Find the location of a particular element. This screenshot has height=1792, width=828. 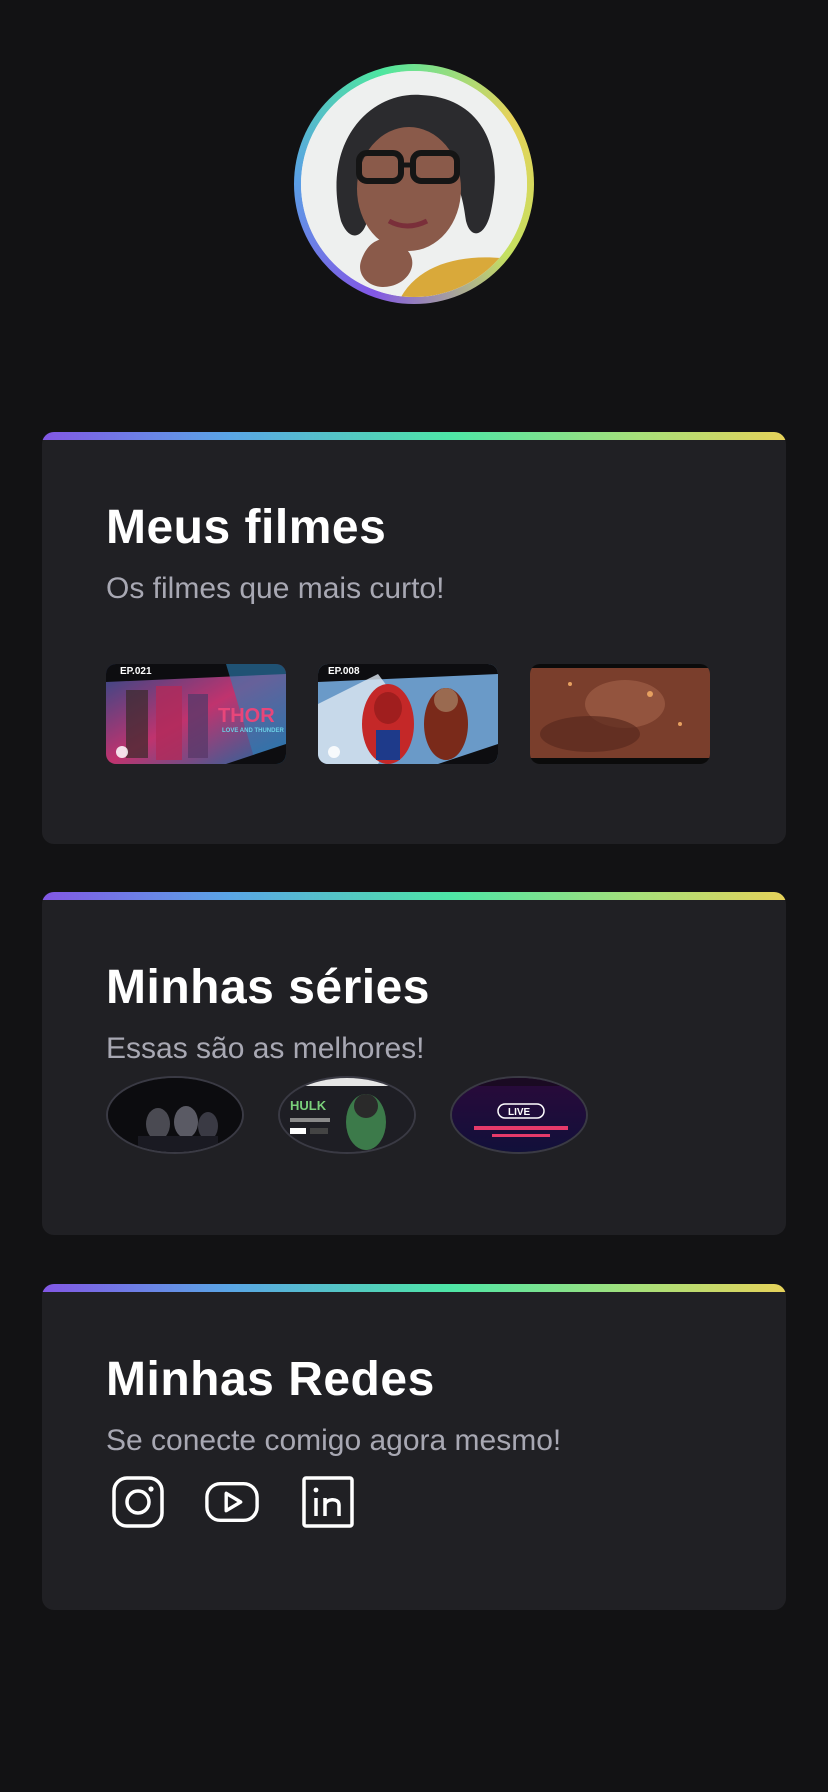

movie-logo-sub: LOVE AND THUNDER is located at coordinates (253, 731).